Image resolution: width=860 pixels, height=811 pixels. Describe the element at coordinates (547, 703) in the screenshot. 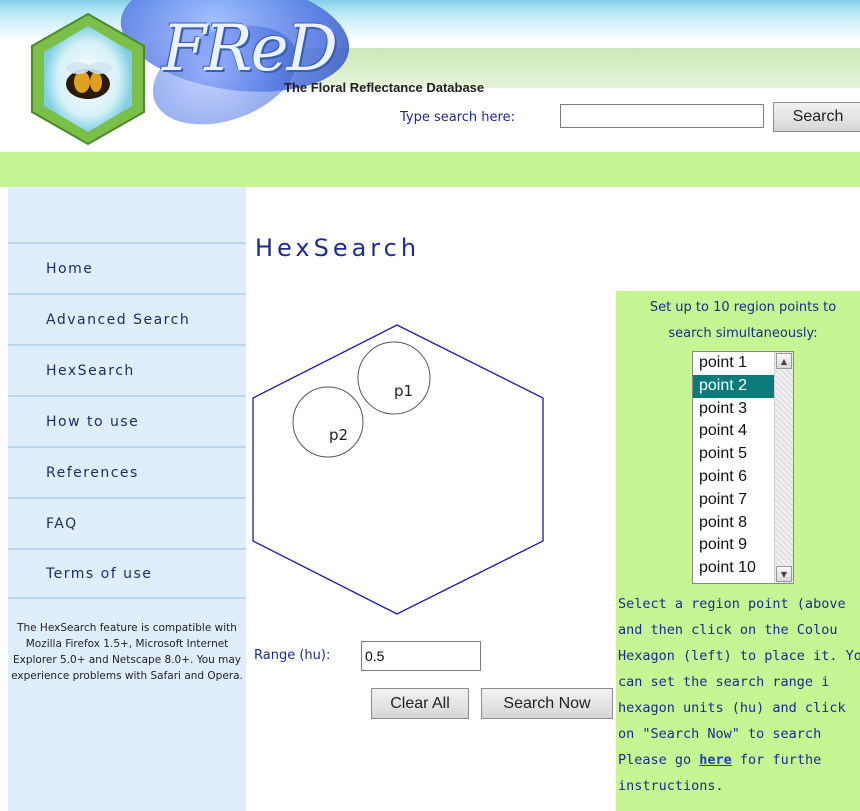

I see `search-now-button: Search Now` at that location.